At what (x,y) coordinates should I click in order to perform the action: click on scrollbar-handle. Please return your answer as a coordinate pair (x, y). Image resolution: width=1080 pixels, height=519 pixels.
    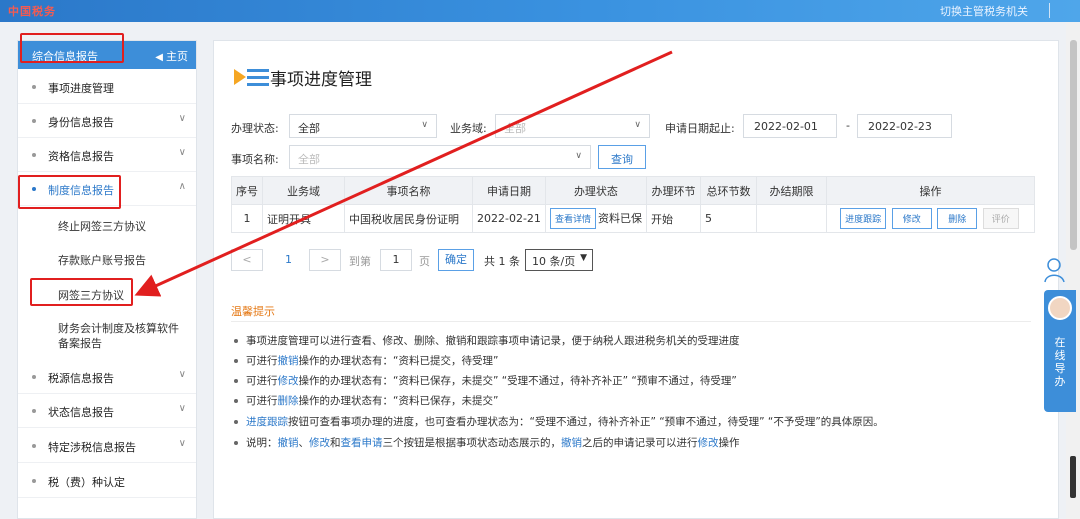
    Looking at the image, I should click on (1073, 477).